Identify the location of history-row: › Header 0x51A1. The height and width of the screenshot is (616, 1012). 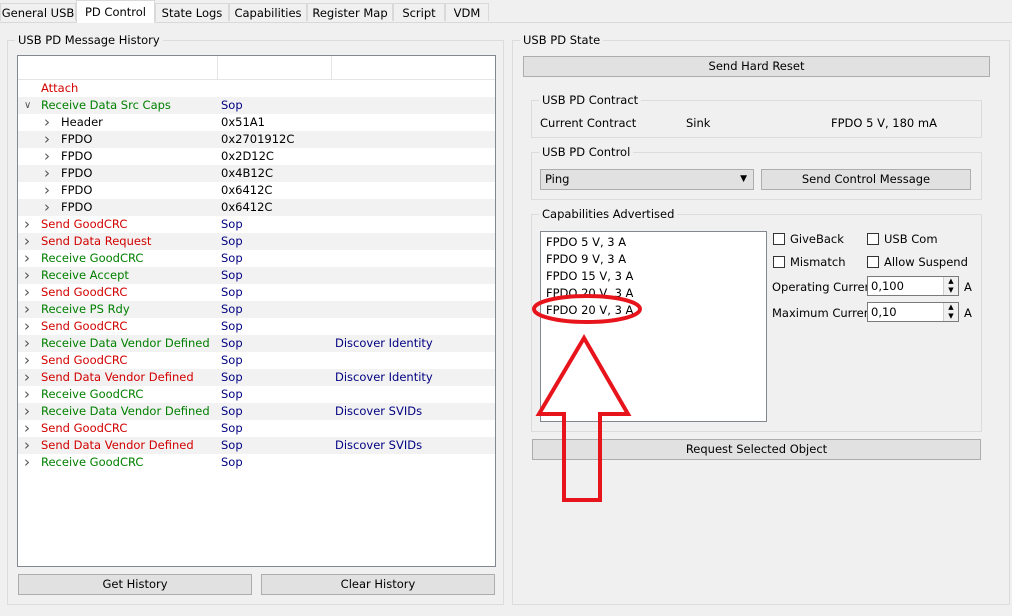
(256, 122).